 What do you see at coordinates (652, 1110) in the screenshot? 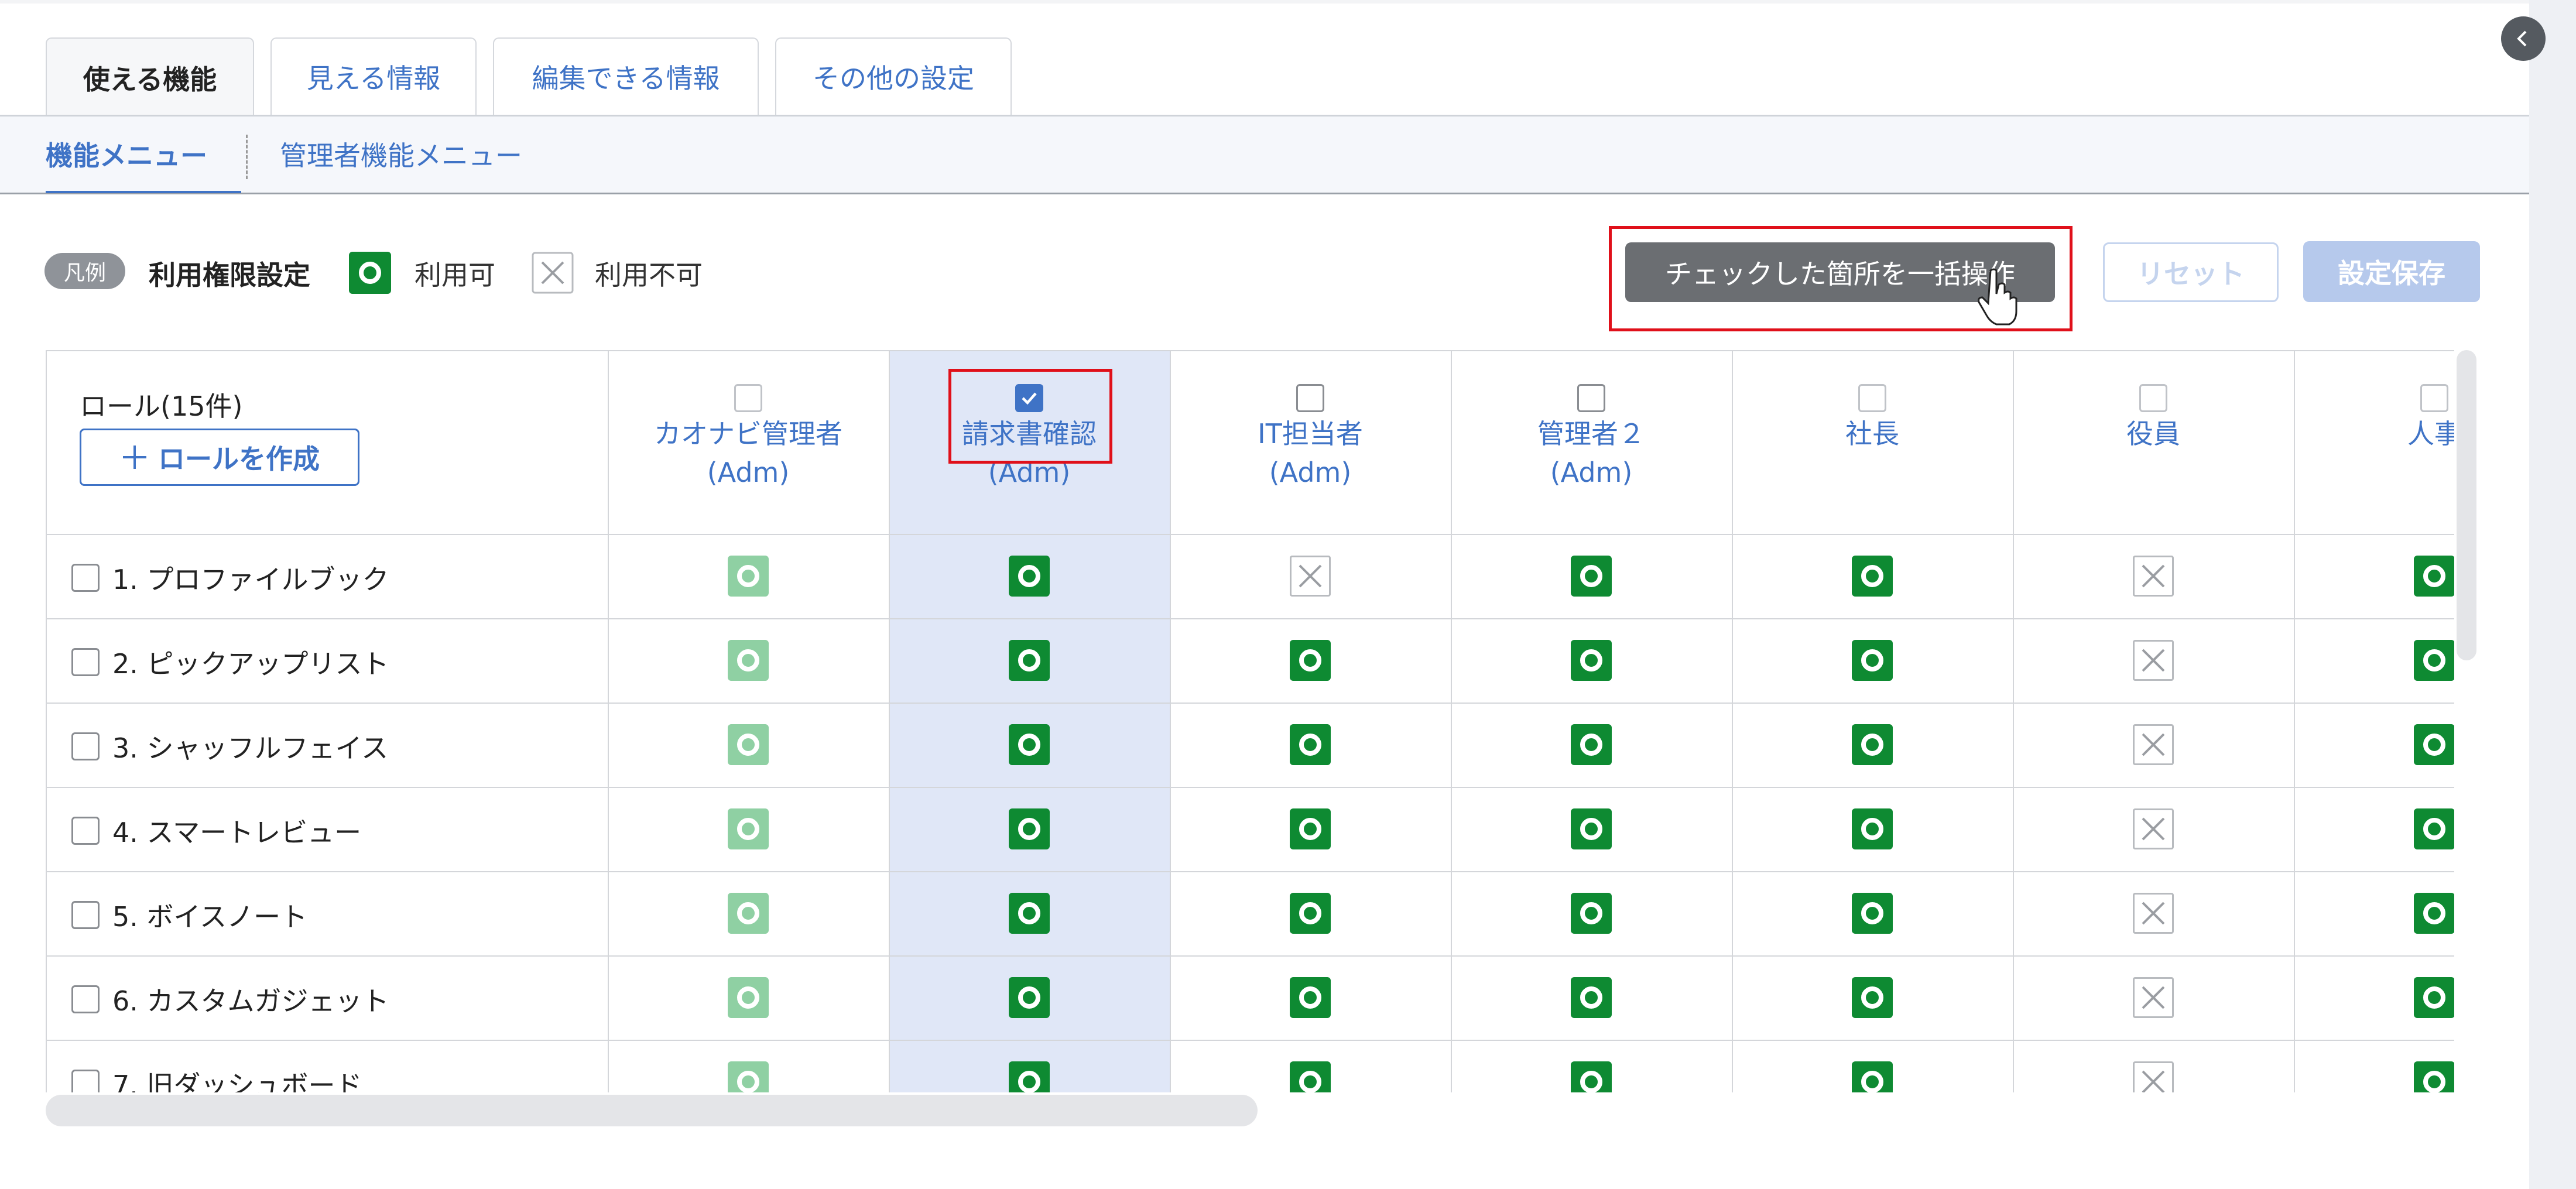
I see `horizontal-scrollbar` at bounding box center [652, 1110].